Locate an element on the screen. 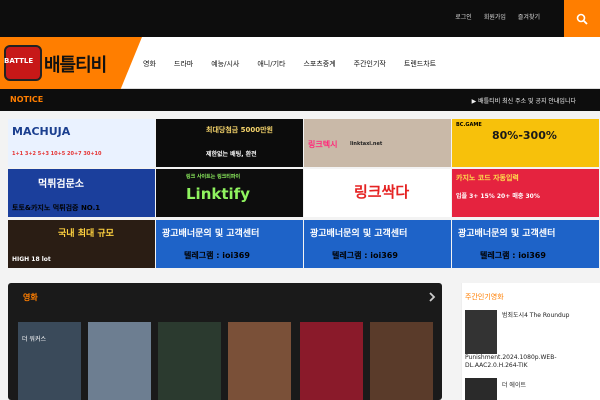  logo-badge-text: BATTLE is located at coordinates (19, 61).